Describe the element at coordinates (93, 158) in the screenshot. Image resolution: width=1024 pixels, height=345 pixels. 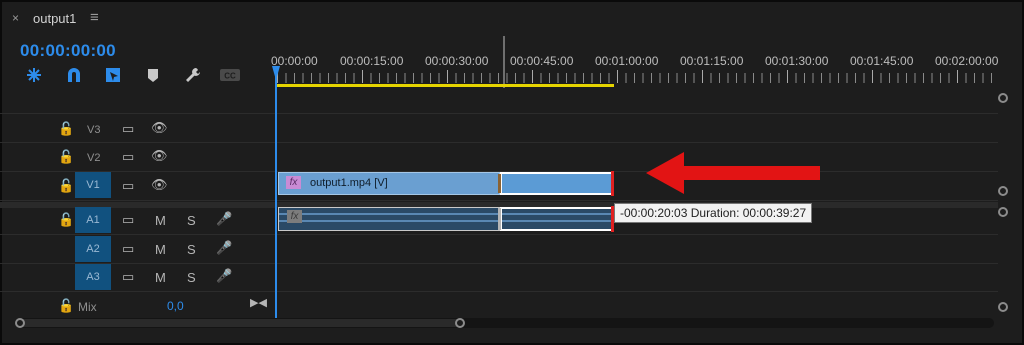
I see `track-label-v2: V2` at that location.